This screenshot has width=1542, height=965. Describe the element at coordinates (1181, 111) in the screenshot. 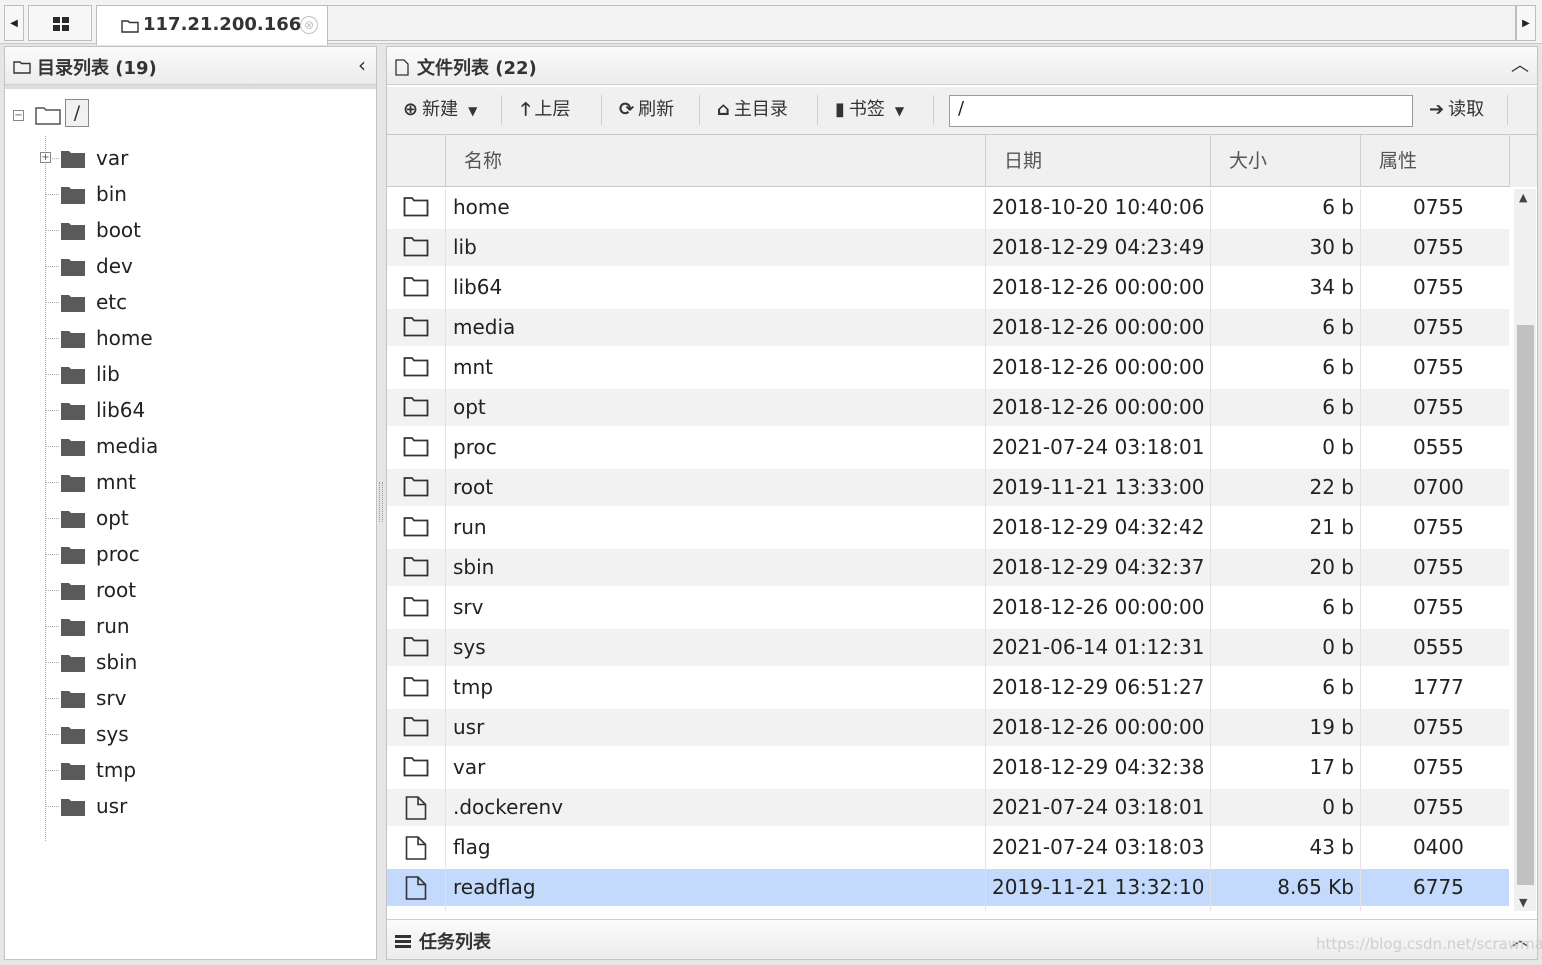

I see `path-input: /` at that location.